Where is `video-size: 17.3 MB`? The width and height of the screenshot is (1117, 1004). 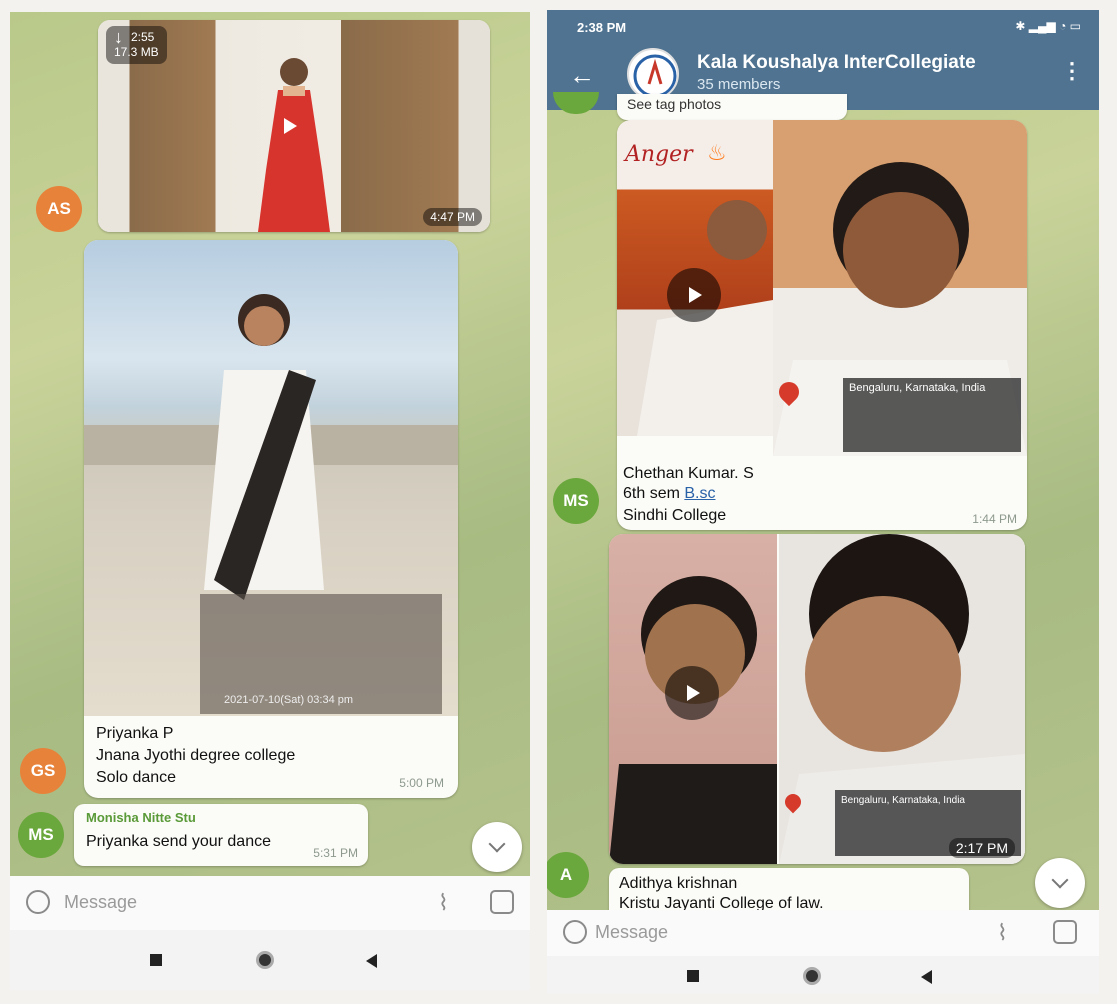 video-size: 17.3 MB is located at coordinates (136, 52).